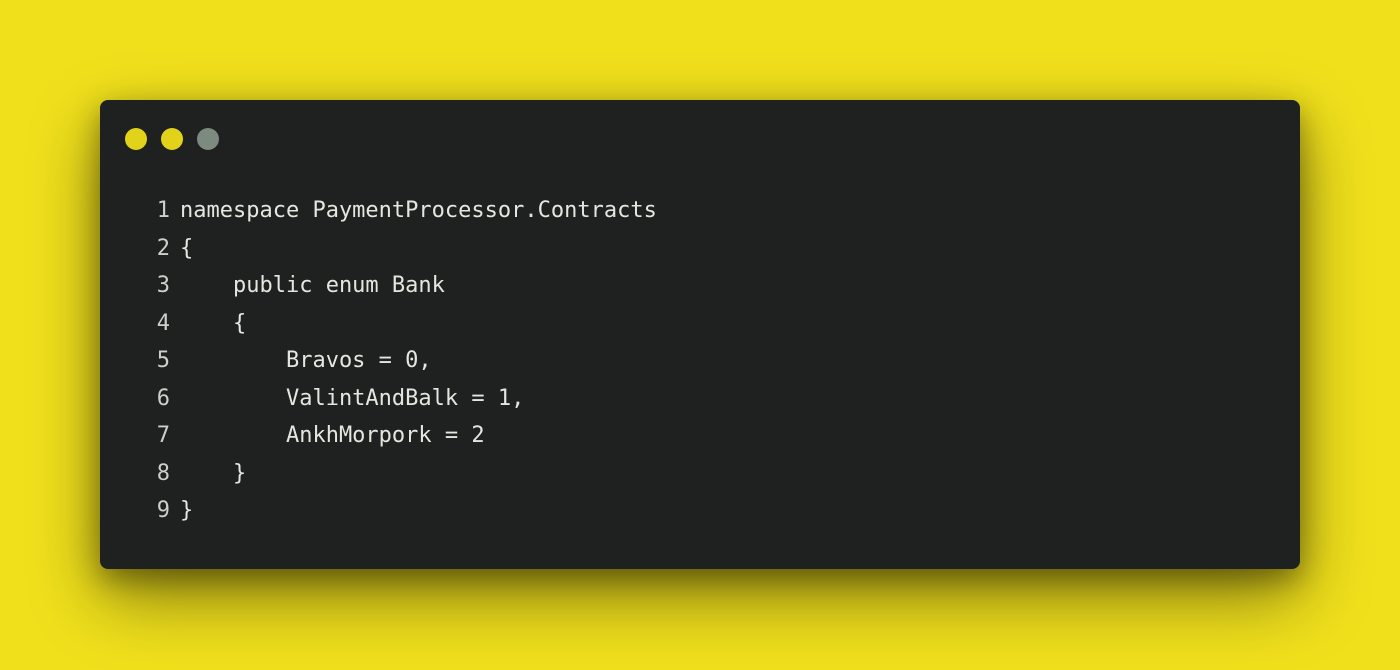  I want to click on code-text: namespace PaymentProcessor.Contracts, so click(418, 210).